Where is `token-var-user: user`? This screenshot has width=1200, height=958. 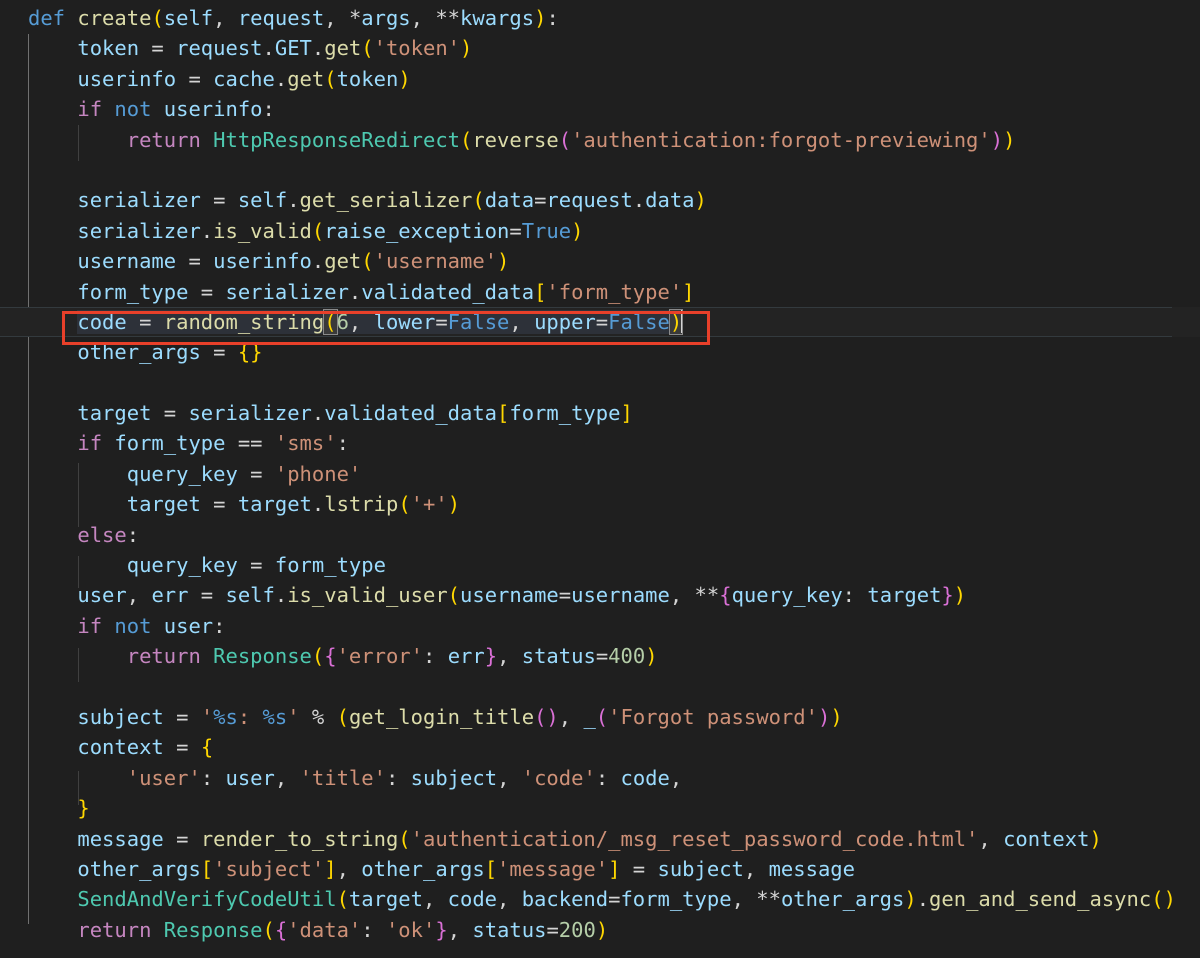
token-var-user: user is located at coordinates (102, 595).